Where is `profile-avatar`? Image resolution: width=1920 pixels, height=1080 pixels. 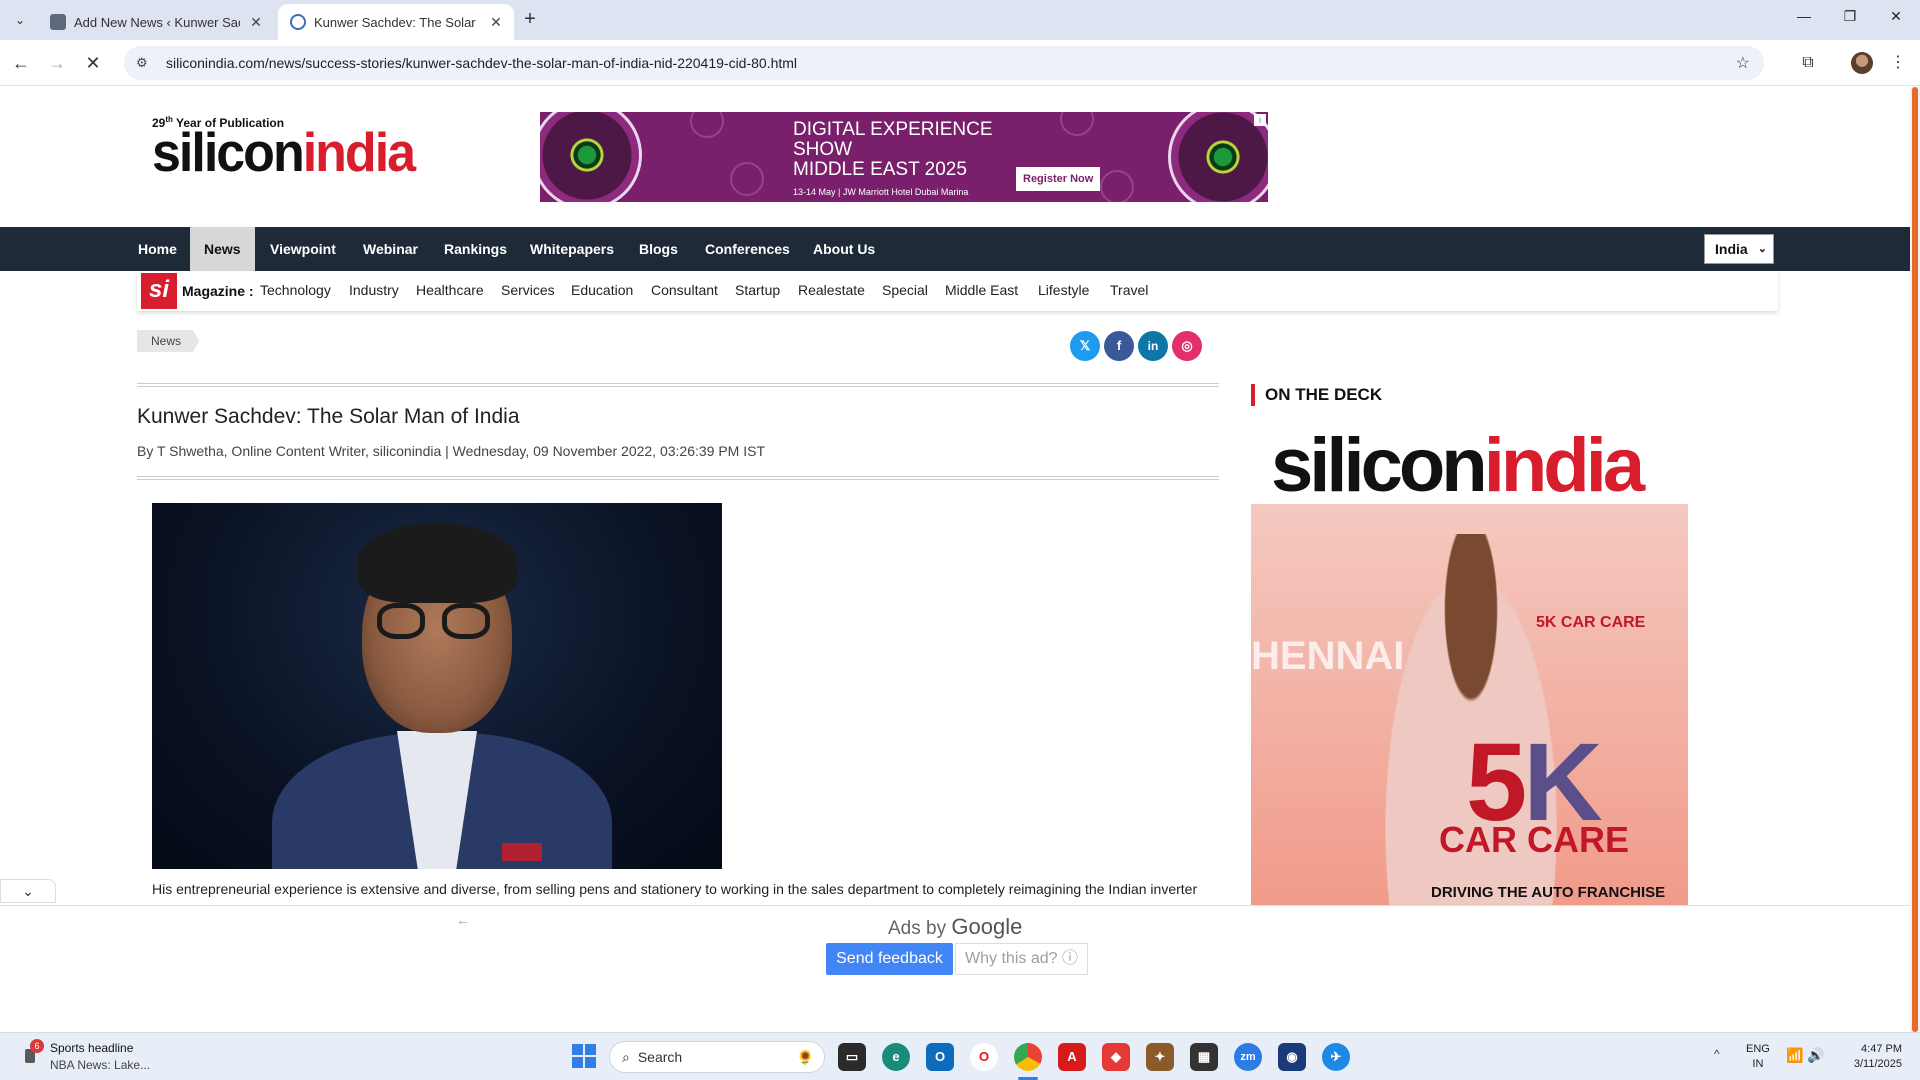
profile-avatar is located at coordinates (1862, 63).